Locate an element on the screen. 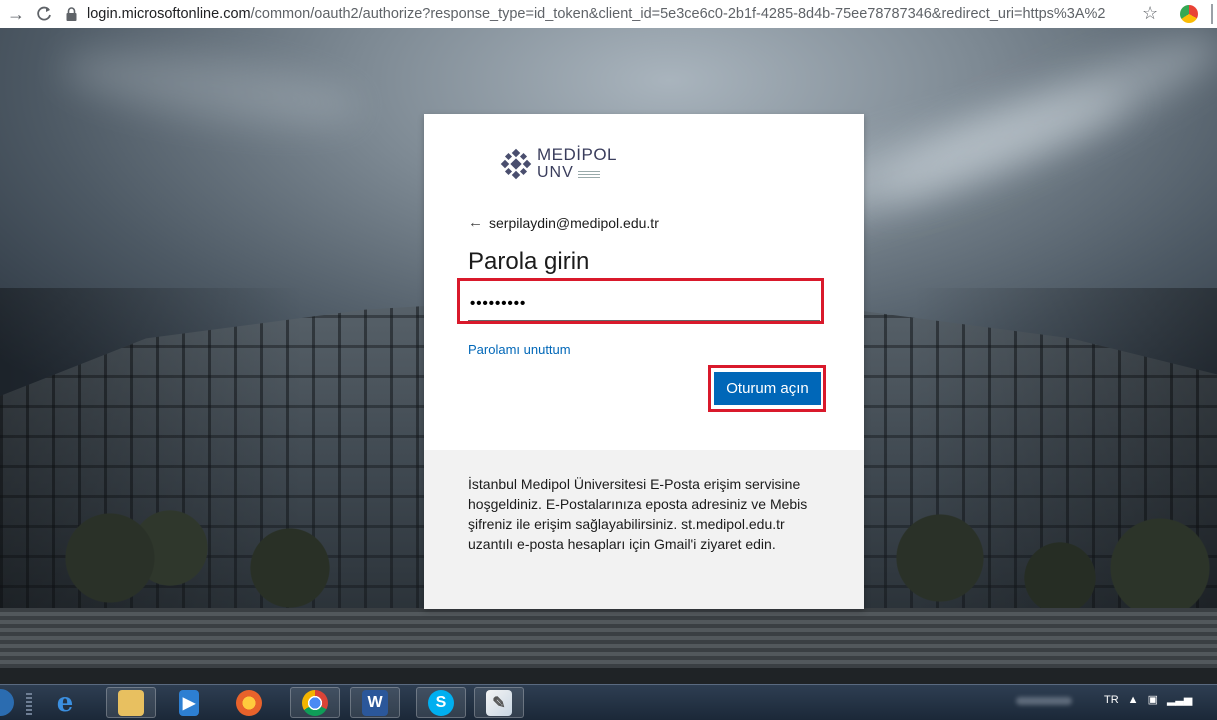  system-tray: TR ▲ ▣ ▂▃▅ is located at coordinates (1152, 700).